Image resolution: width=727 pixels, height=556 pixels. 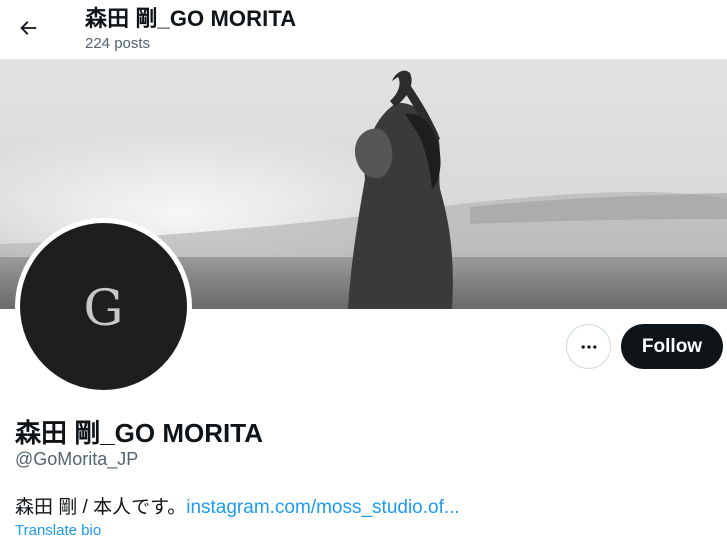 What do you see at coordinates (118, 43) in the screenshot?
I see `post-count: 224 posts` at bounding box center [118, 43].